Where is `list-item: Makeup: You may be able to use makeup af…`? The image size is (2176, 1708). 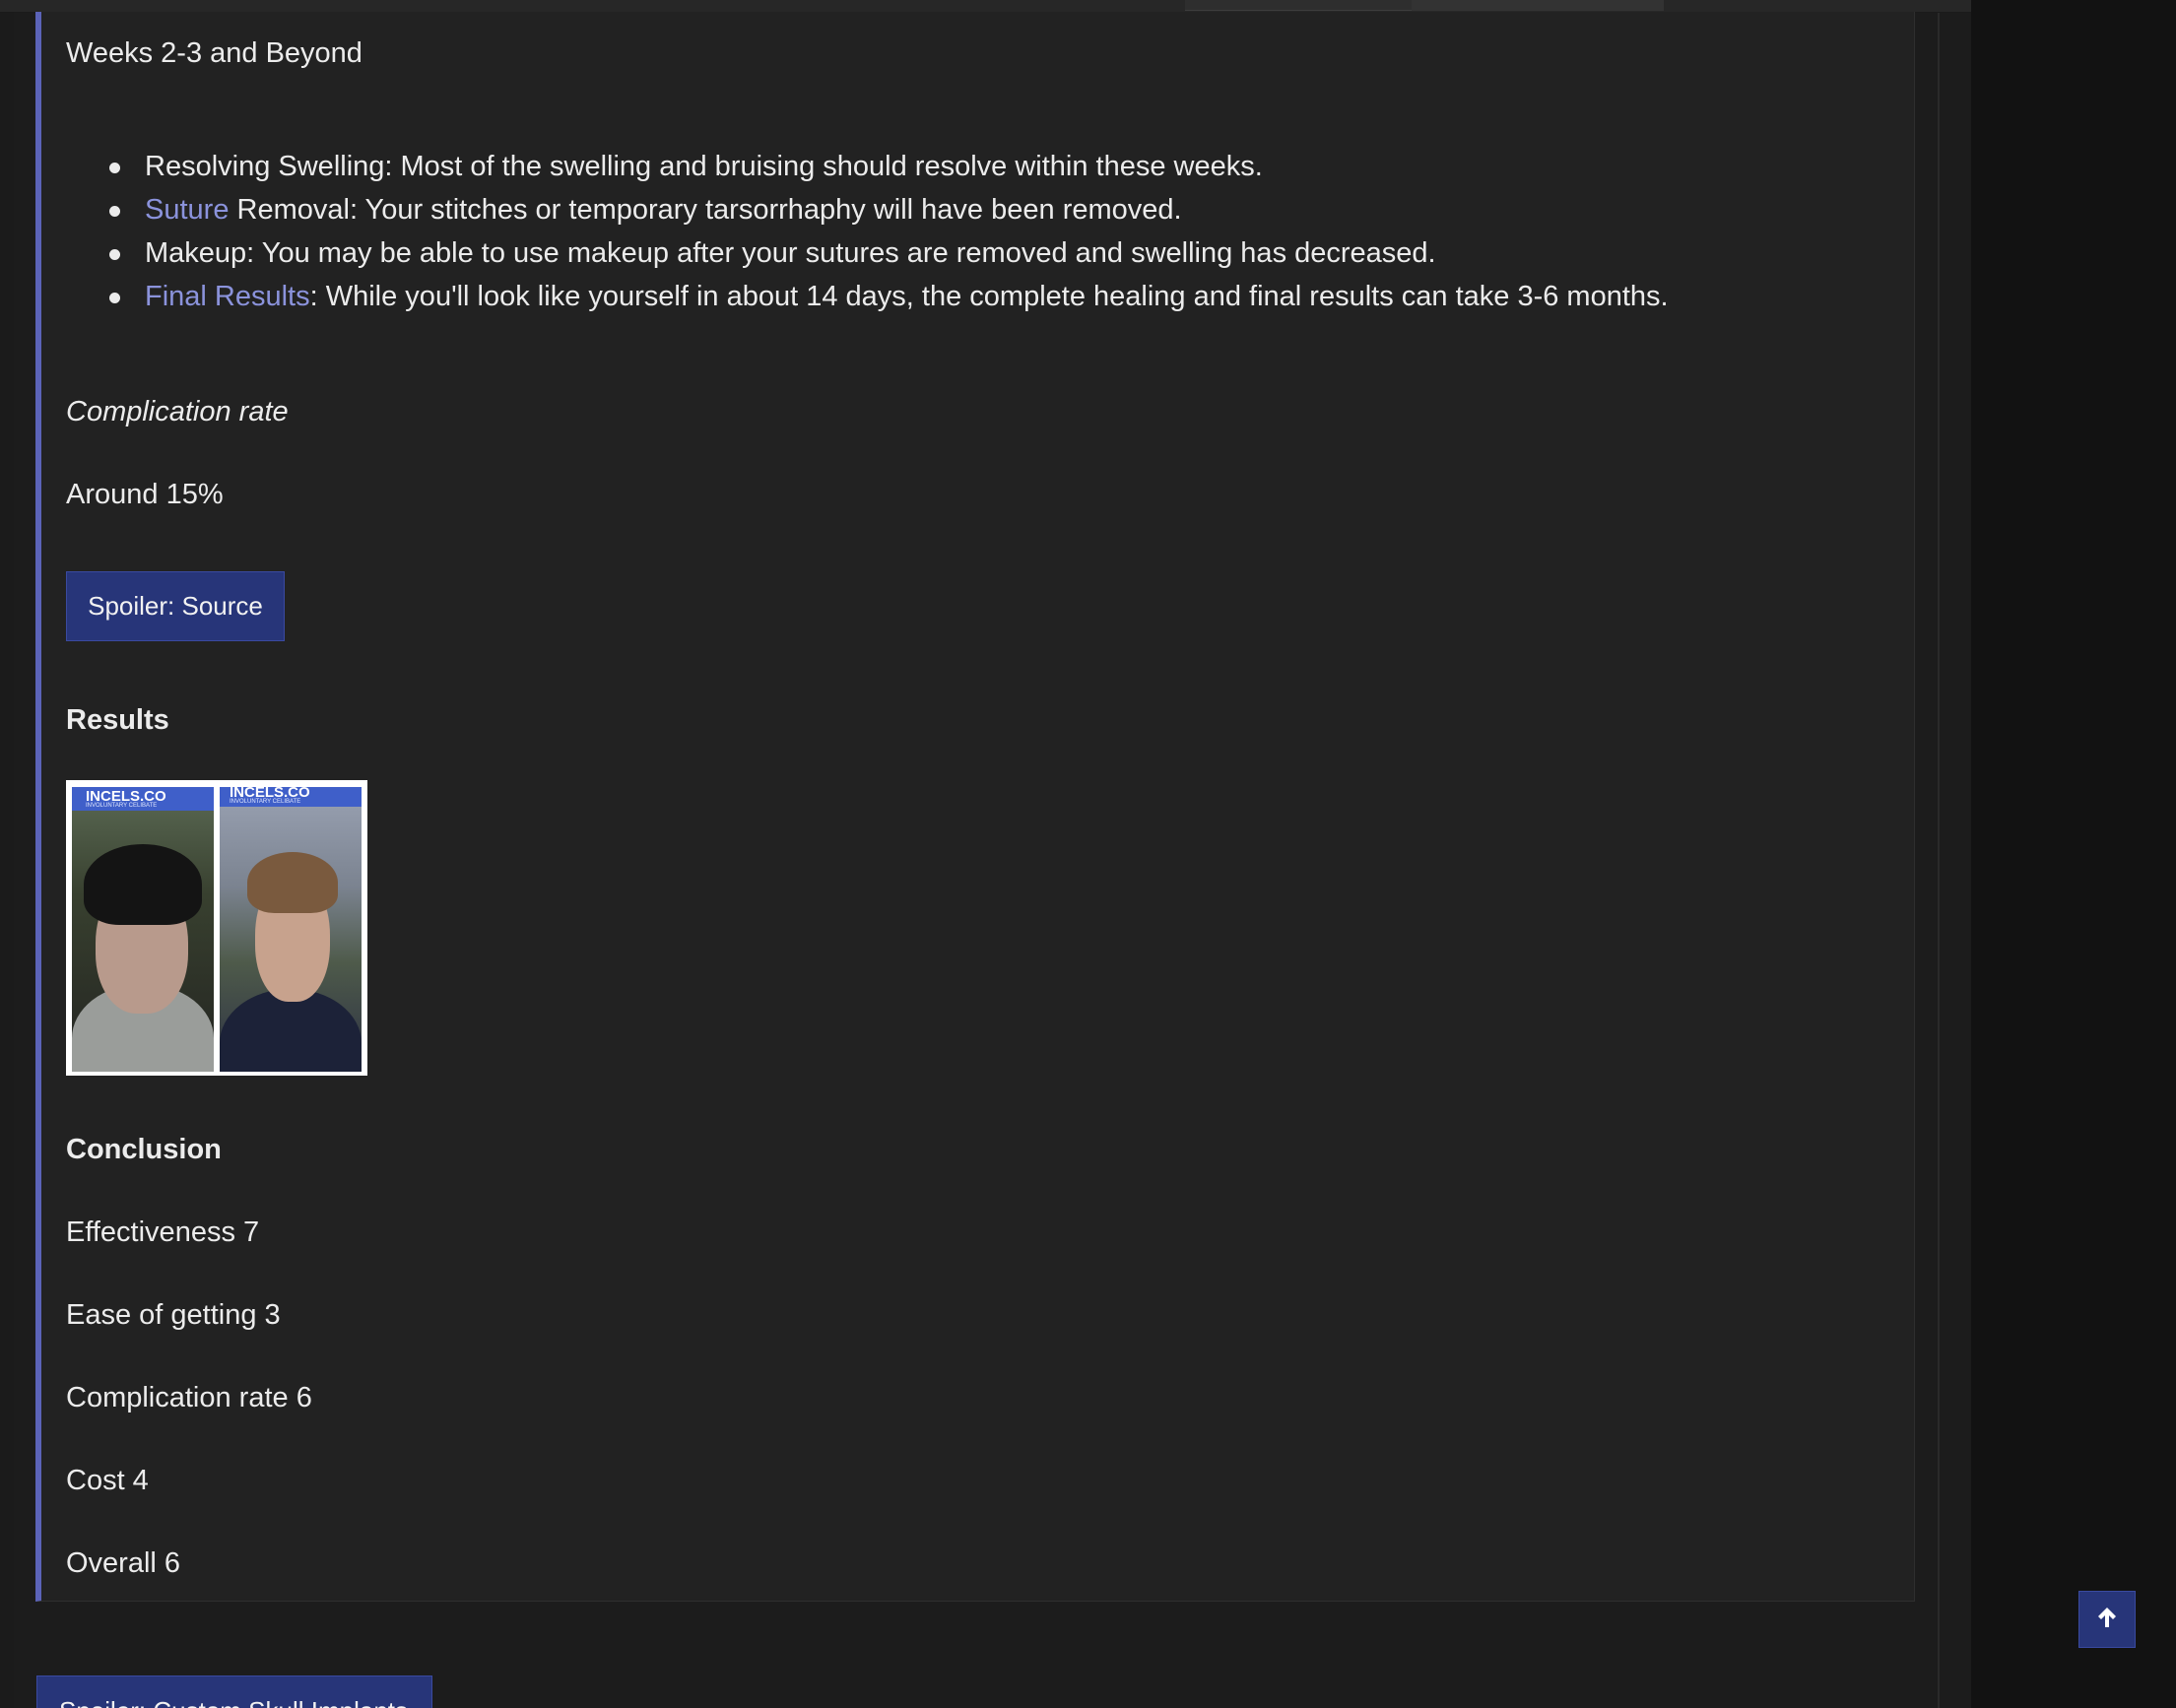
list-item: Makeup: You may be able to use makeup af… is located at coordinates (885, 256).